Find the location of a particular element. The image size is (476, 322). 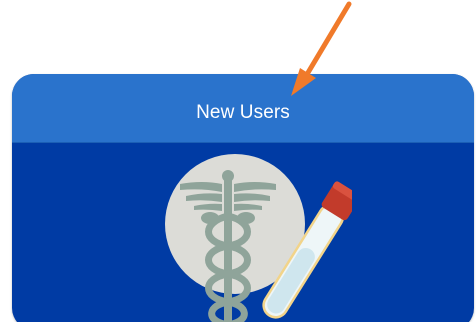

tile-title: New Users is located at coordinates (243, 112).